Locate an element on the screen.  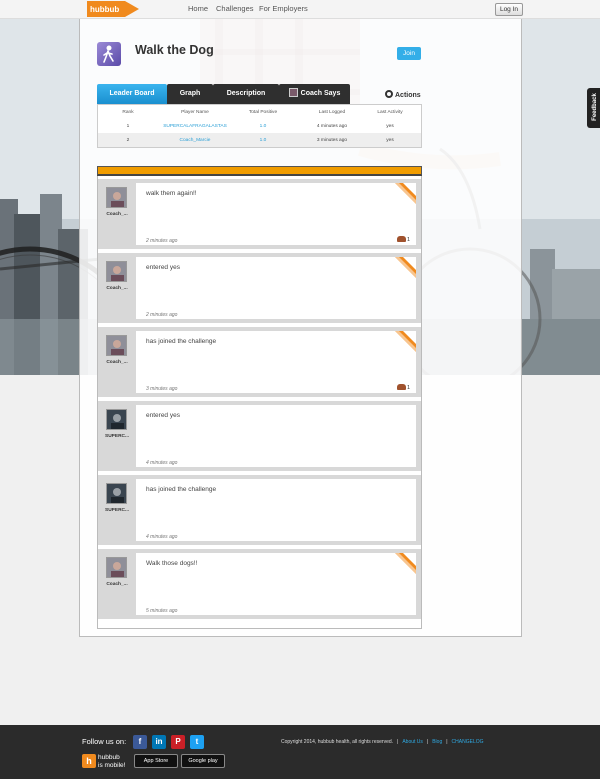
linkedin-icon: in is located at coordinates (159, 742).